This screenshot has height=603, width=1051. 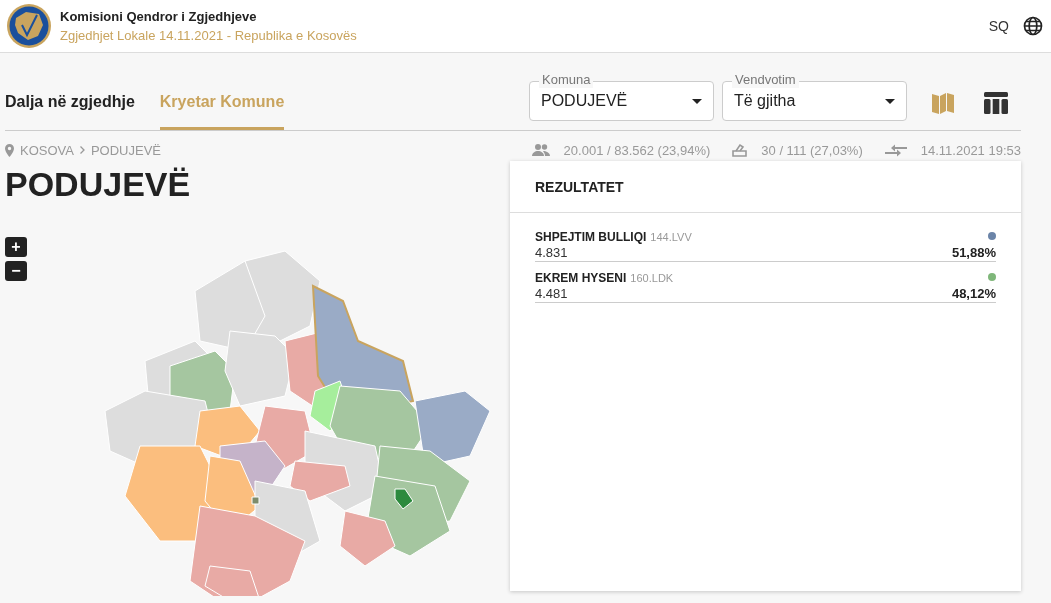 What do you see at coordinates (895, 150) in the screenshot?
I see `swap-arrows-icon` at bounding box center [895, 150].